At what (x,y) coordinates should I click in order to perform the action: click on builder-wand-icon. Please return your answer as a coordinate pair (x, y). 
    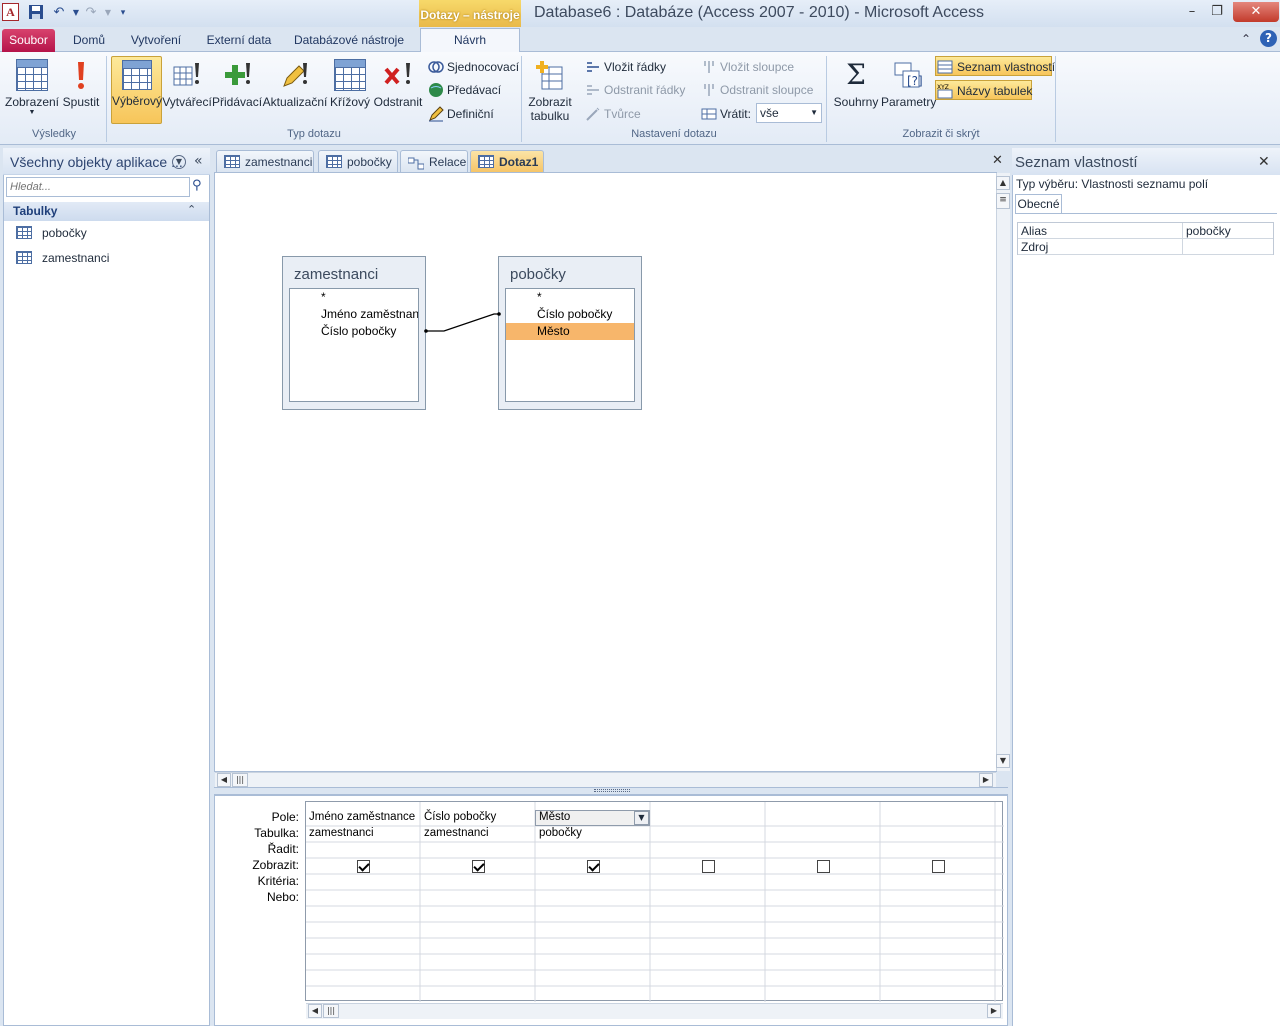
    Looking at the image, I should click on (593, 114).